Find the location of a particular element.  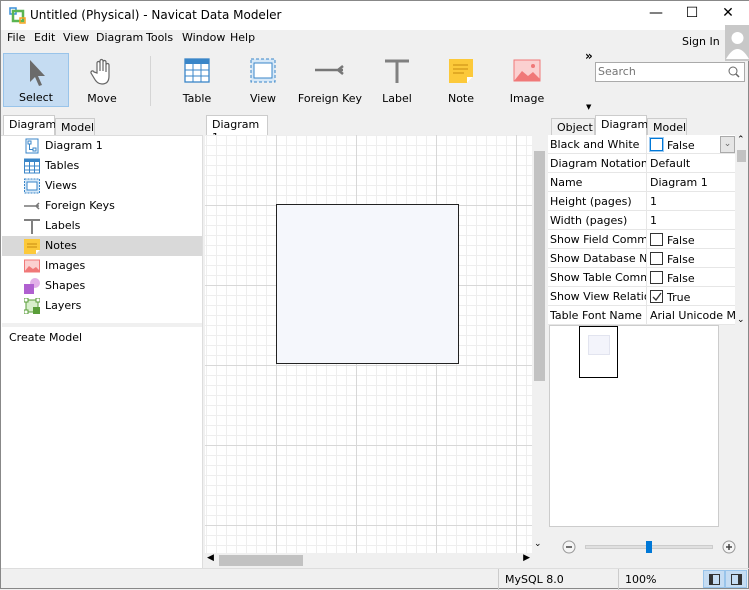

toolbar-separator is located at coordinates (150, 81).